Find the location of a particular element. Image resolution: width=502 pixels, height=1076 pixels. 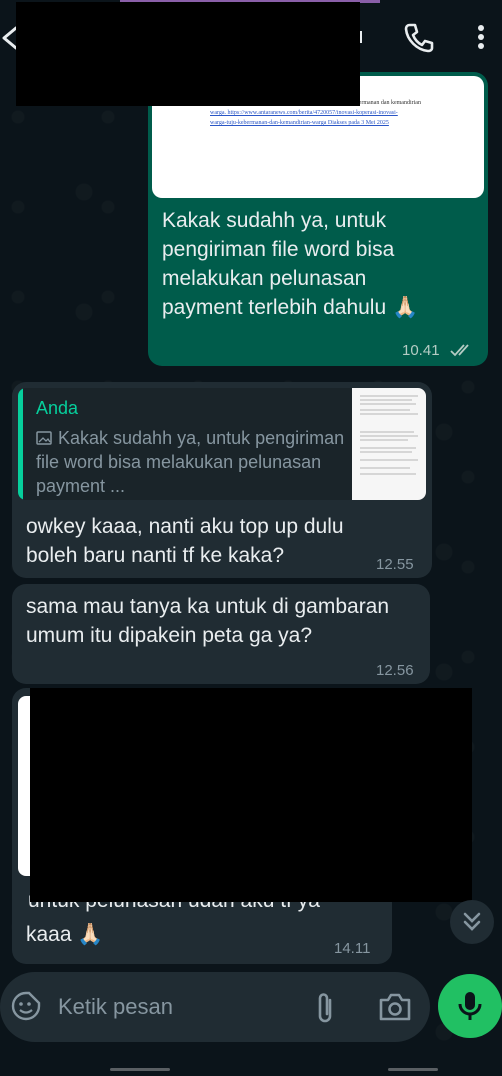

camera-icon is located at coordinates (395, 1007).